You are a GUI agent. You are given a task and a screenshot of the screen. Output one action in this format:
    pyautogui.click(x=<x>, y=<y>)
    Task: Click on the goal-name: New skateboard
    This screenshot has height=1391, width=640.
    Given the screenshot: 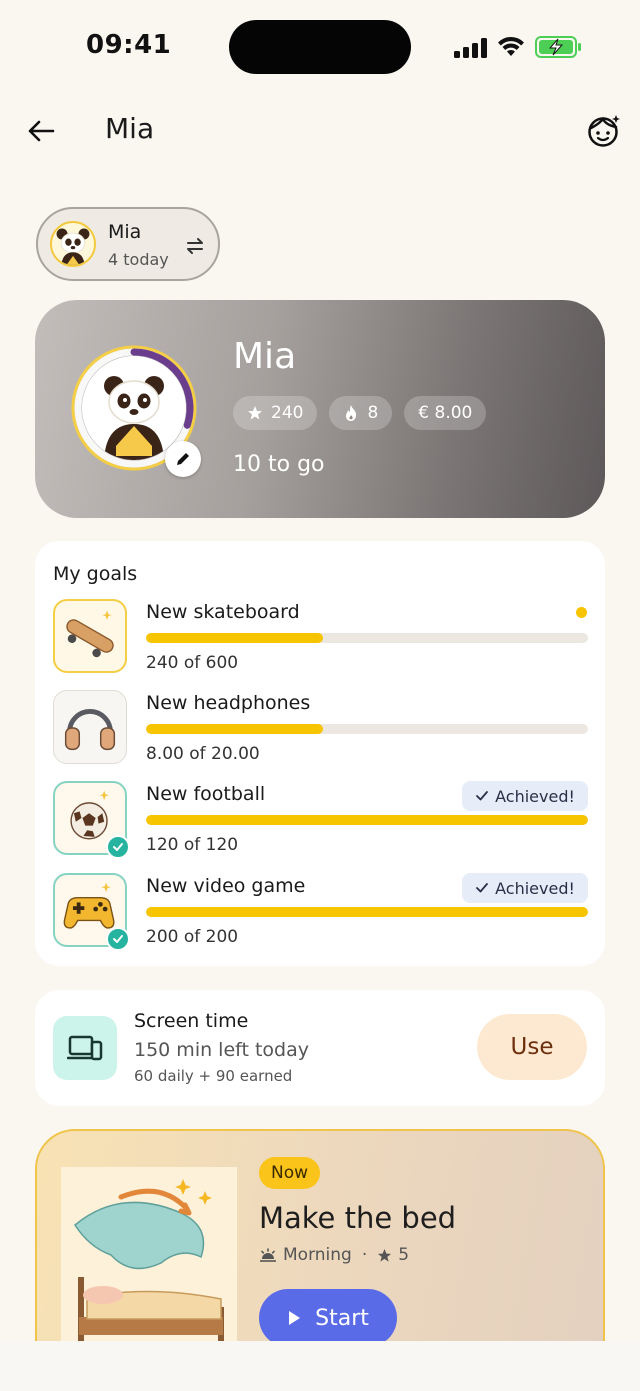 What is the action you would take?
    pyautogui.click(x=223, y=612)
    